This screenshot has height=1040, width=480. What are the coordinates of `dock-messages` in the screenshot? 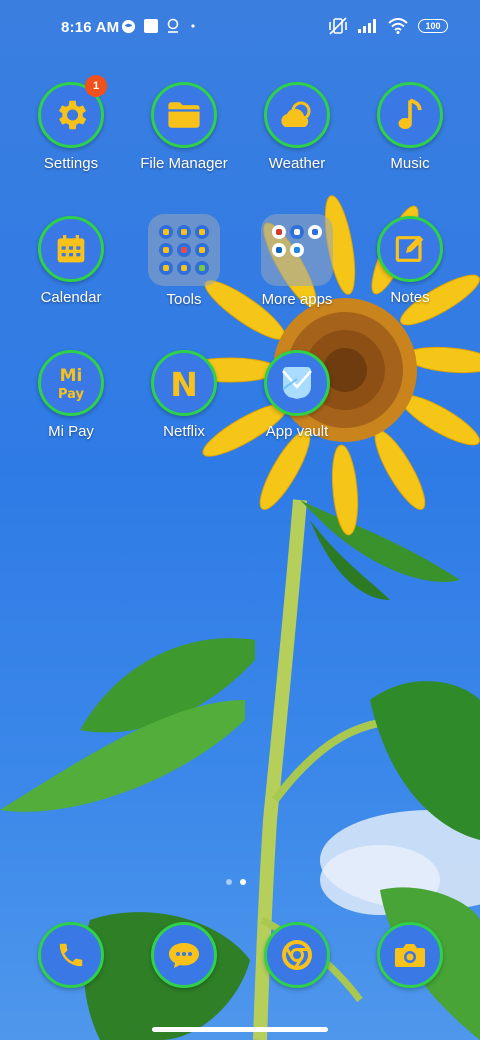 It's located at (184, 955).